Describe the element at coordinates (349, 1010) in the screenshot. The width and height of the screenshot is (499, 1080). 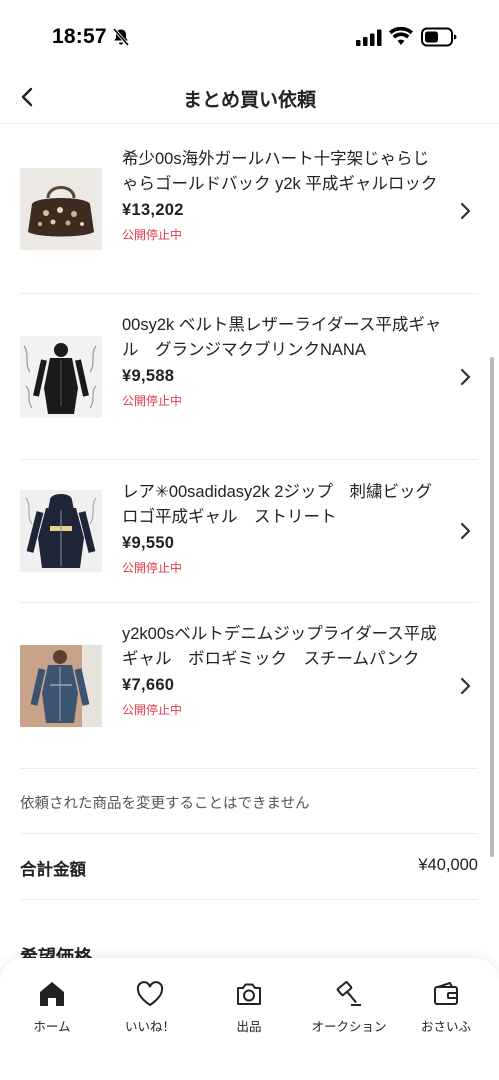
I see `tab-auction: オークション` at that location.